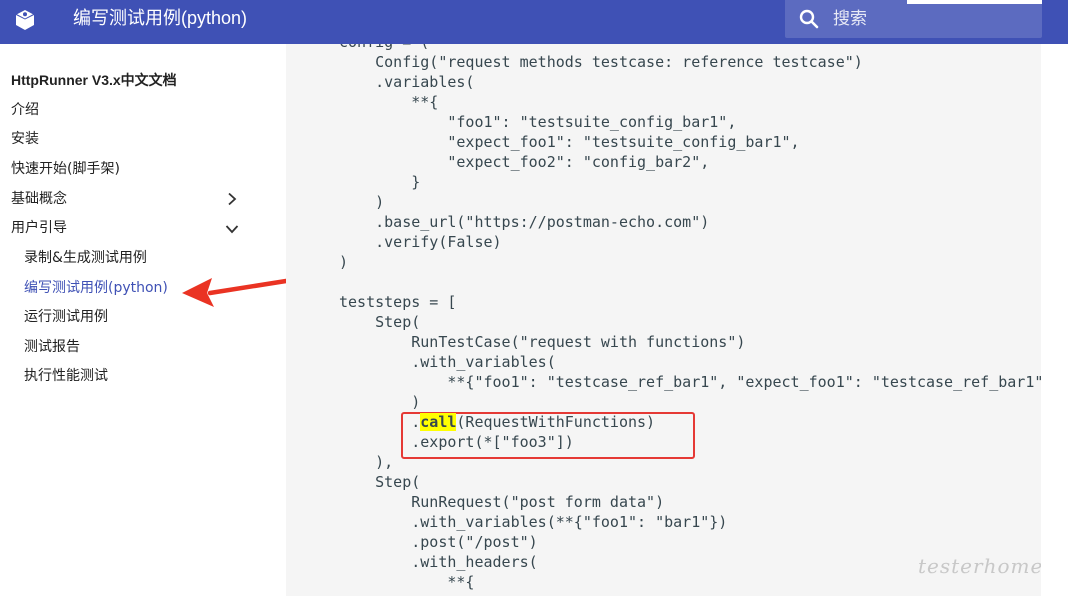 The width and height of the screenshot is (1068, 596). What do you see at coordinates (542, 342) in the screenshot?
I see `code-line: RunTestCase("request with functions")` at bounding box center [542, 342].